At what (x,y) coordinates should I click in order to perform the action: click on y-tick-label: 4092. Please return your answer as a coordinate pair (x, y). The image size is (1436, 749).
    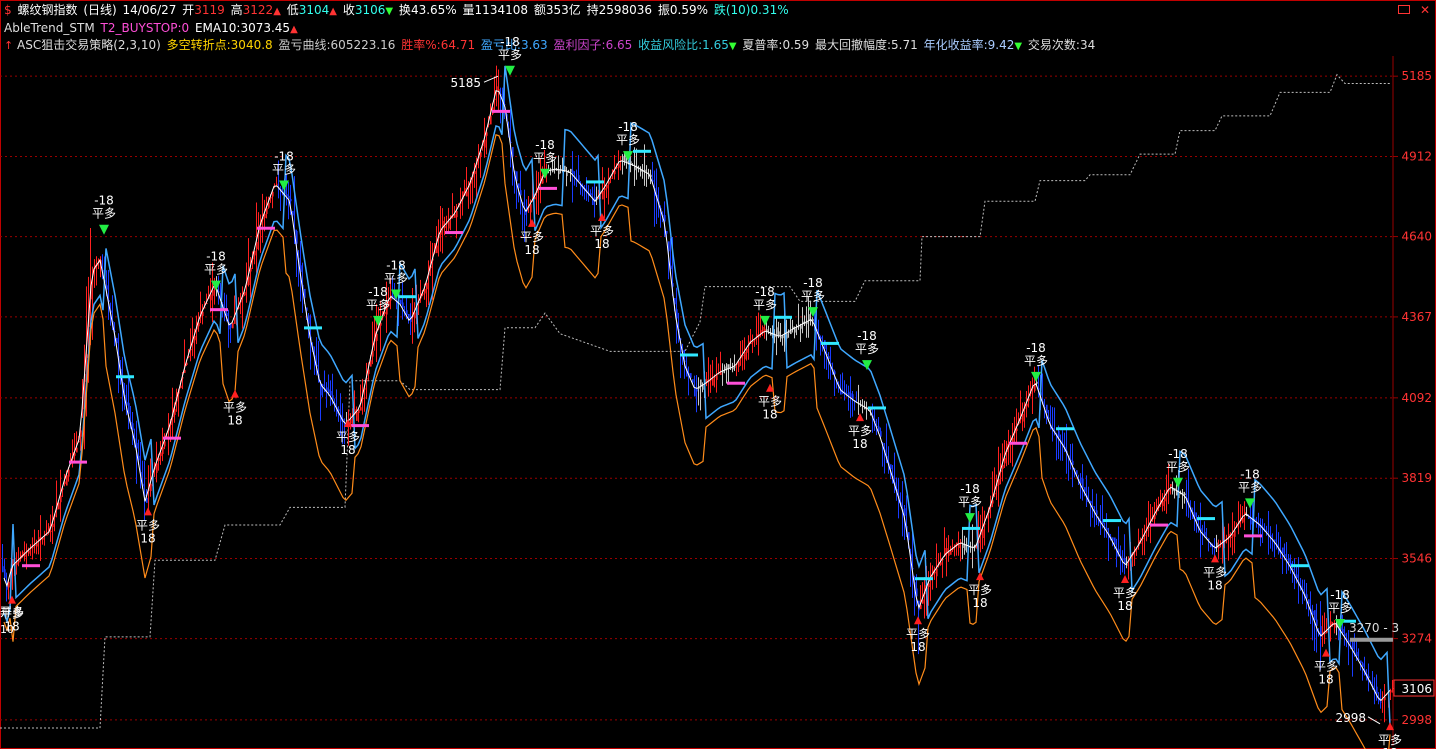
    Looking at the image, I should click on (1416, 398).